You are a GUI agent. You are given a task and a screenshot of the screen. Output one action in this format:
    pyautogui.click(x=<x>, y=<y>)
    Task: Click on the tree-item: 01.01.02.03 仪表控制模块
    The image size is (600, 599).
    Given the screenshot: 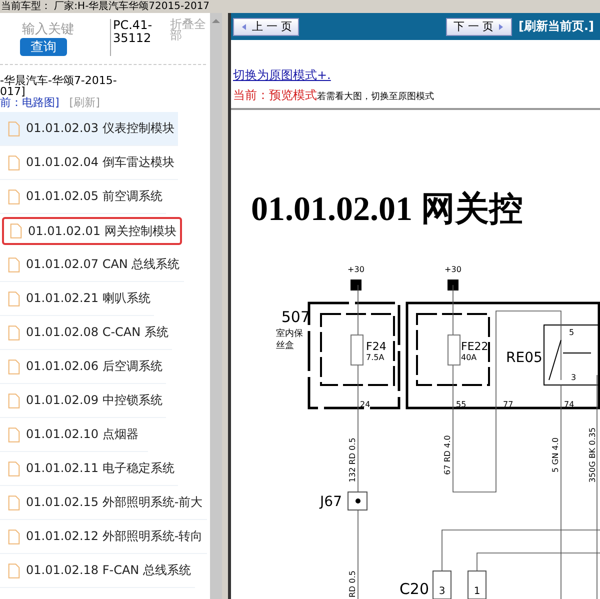 What is the action you would take?
    pyautogui.click(x=89, y=129)
    